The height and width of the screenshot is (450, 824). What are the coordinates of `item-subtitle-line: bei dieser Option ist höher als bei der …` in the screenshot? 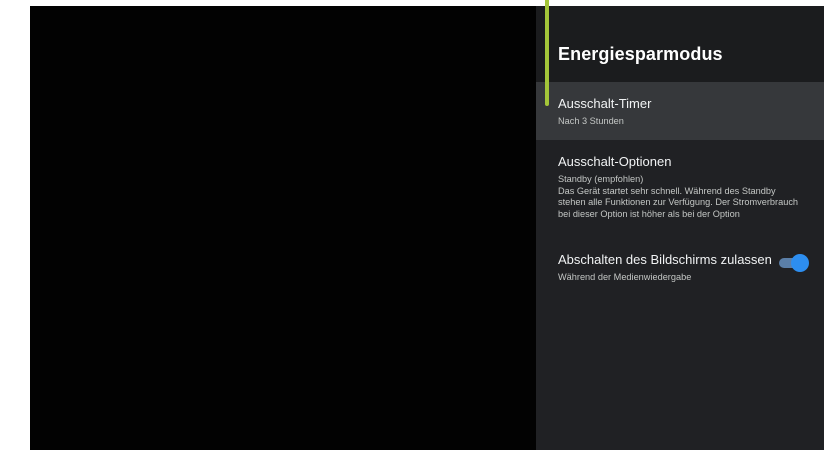 It's located at (649, 213).